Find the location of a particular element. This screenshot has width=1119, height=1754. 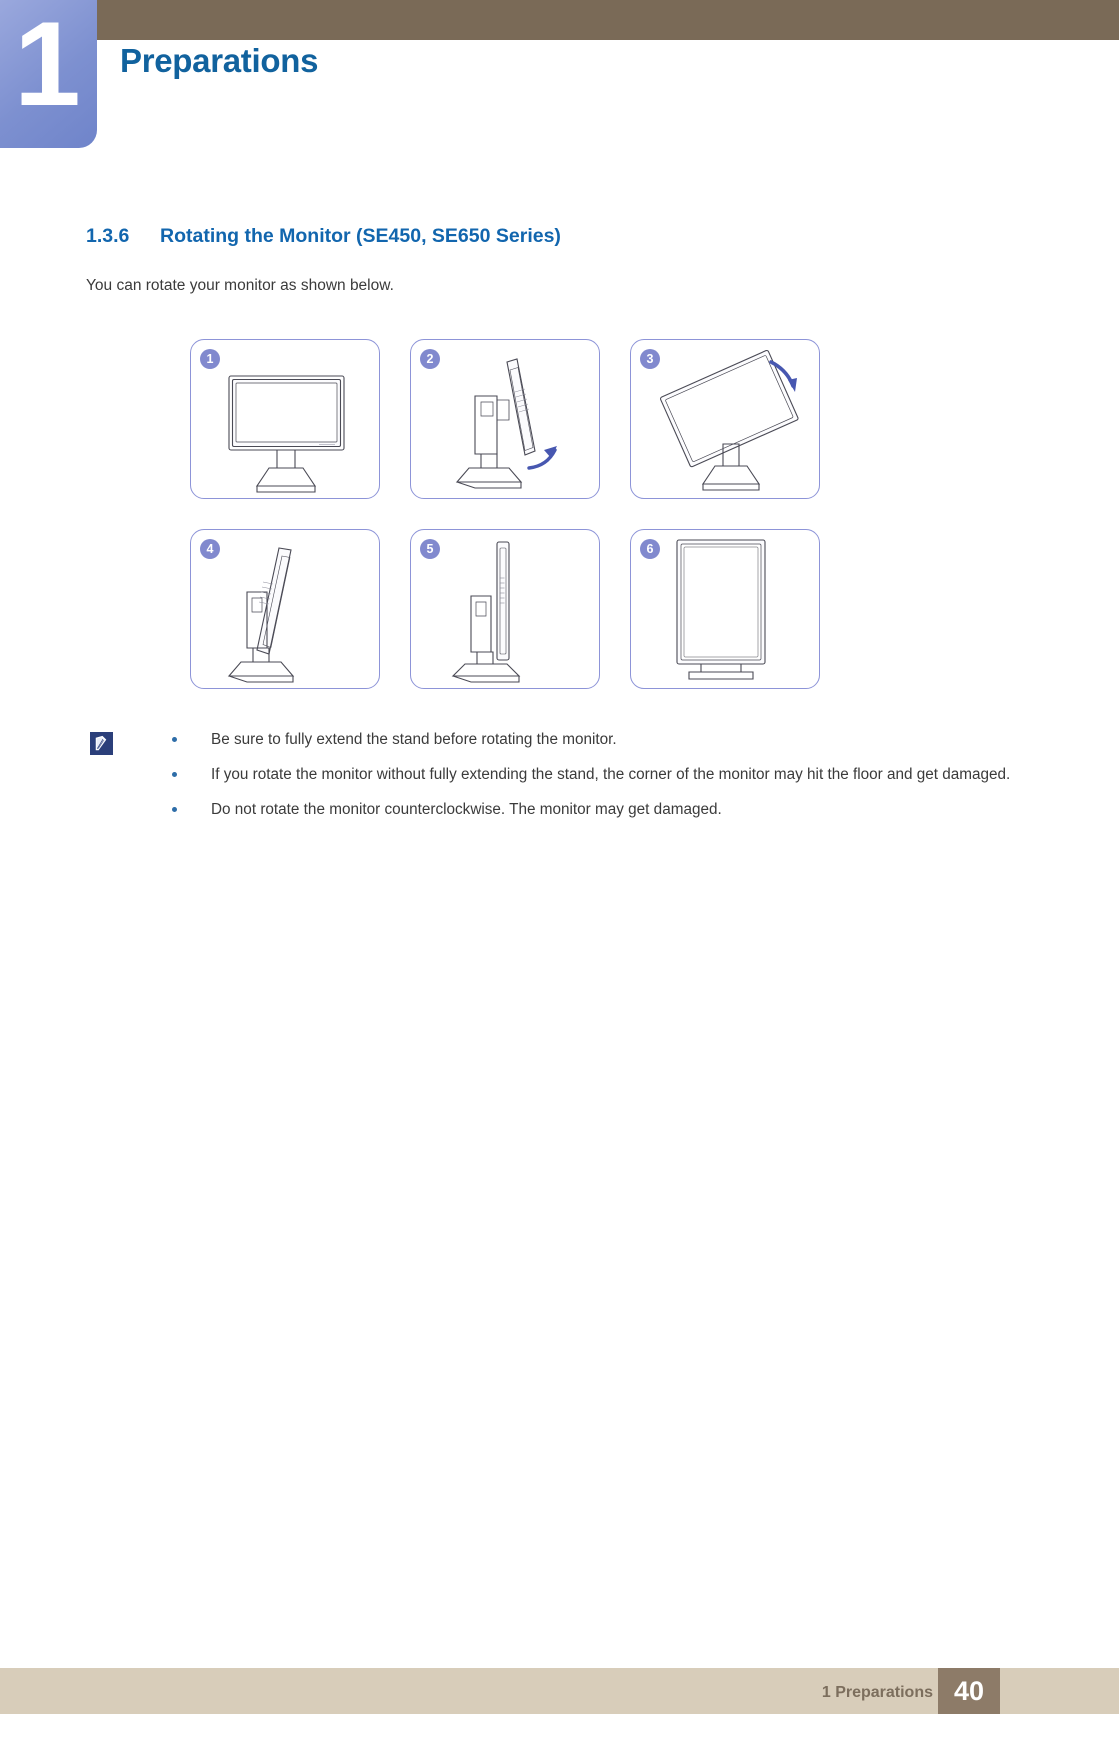

illustration-panel-2: 2 is located at coordinates (505, 419).